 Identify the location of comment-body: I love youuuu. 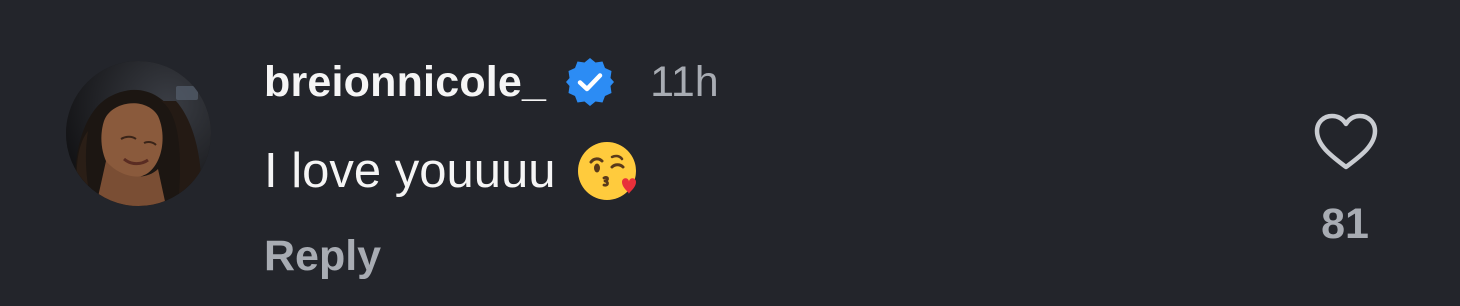
(451, 171).